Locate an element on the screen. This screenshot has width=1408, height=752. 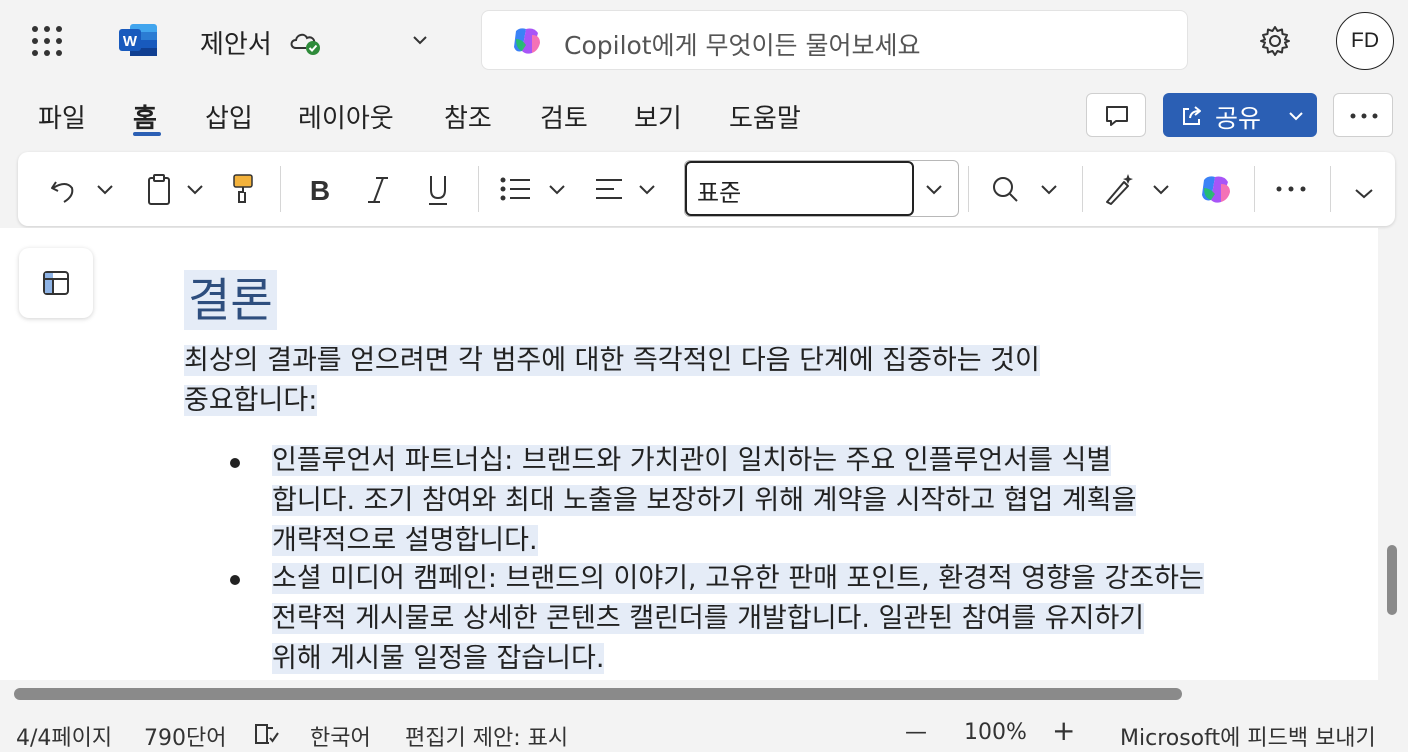
style-selector: 표준 is located at coordinates (821, 188).